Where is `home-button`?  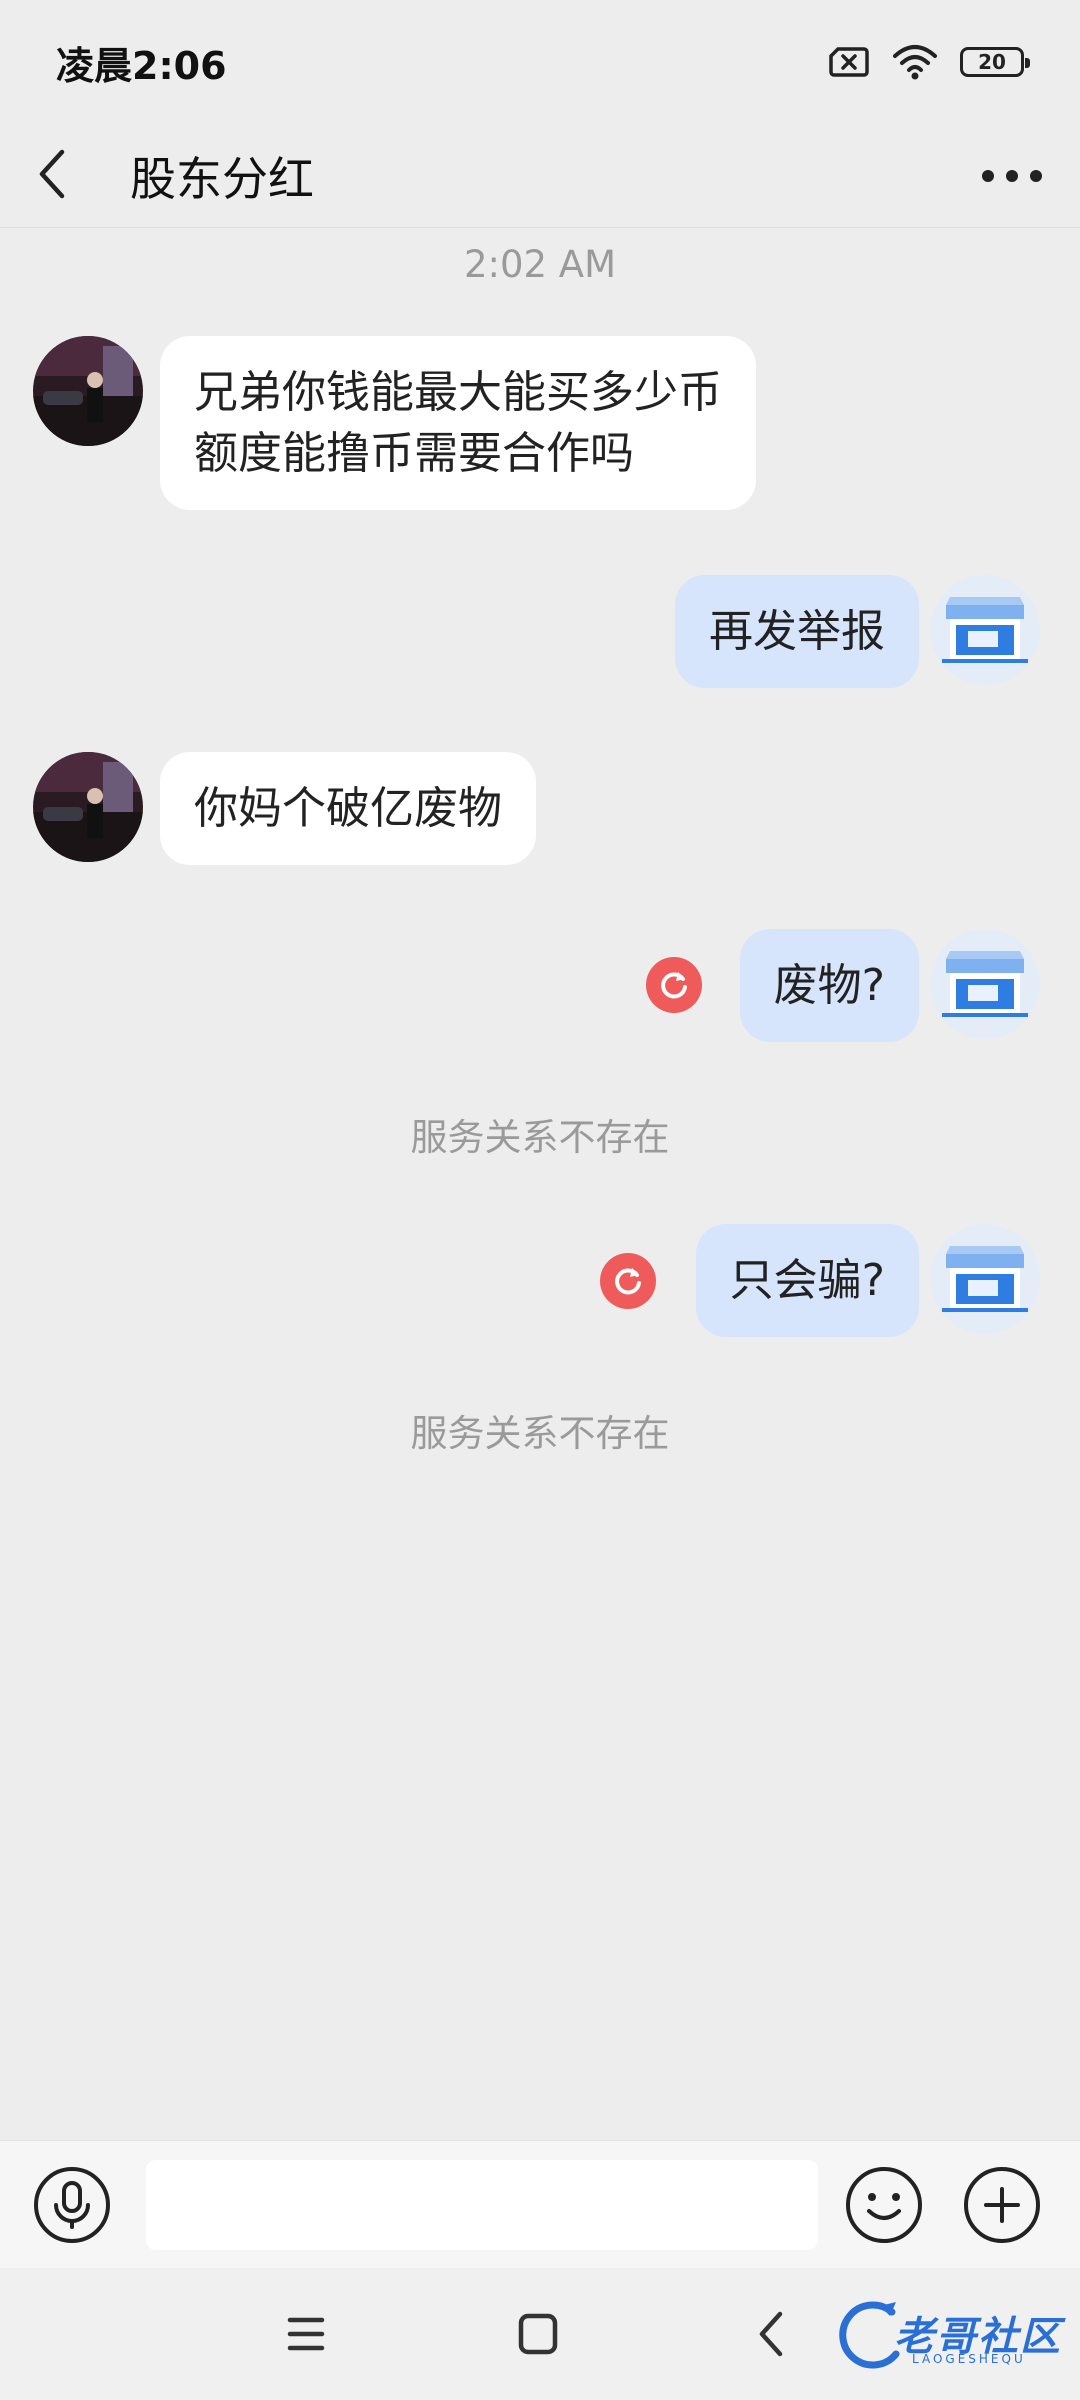 home-button is located at coordinates (538, 2334).